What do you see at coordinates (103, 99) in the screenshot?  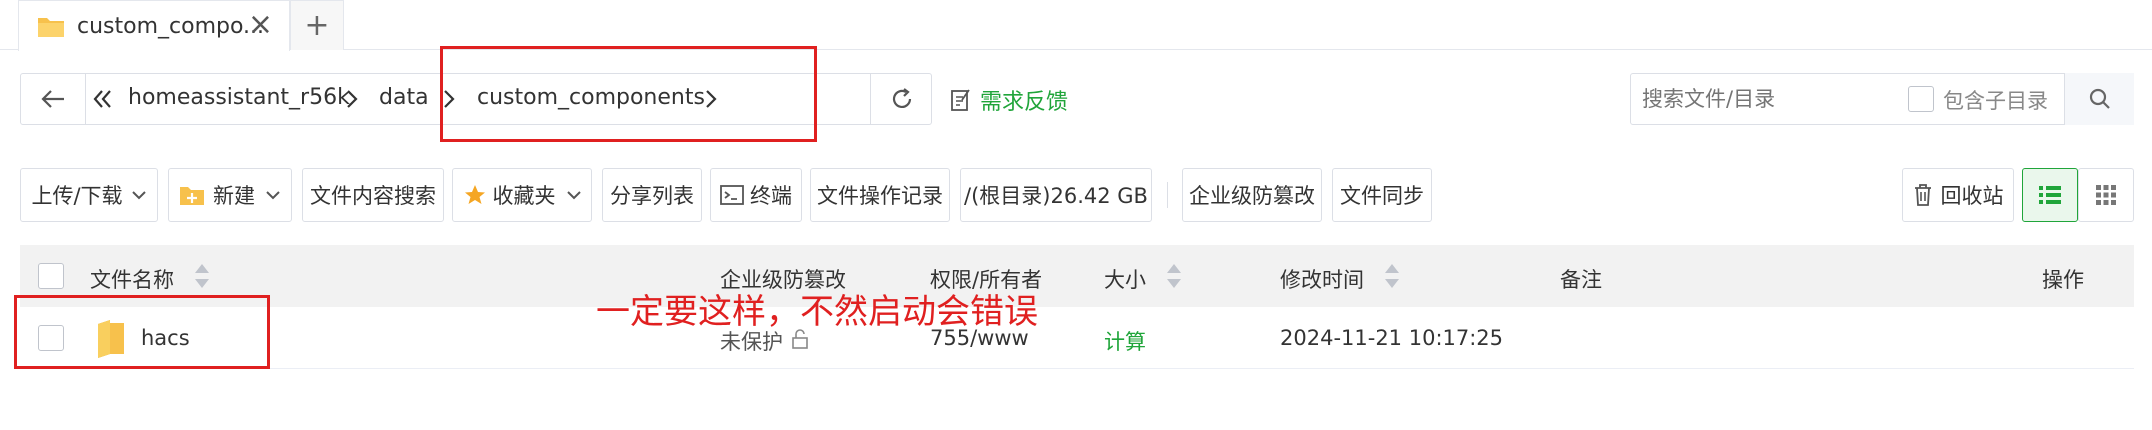 I see `double-chevron-left-icon` at bounding box center [103, 99].